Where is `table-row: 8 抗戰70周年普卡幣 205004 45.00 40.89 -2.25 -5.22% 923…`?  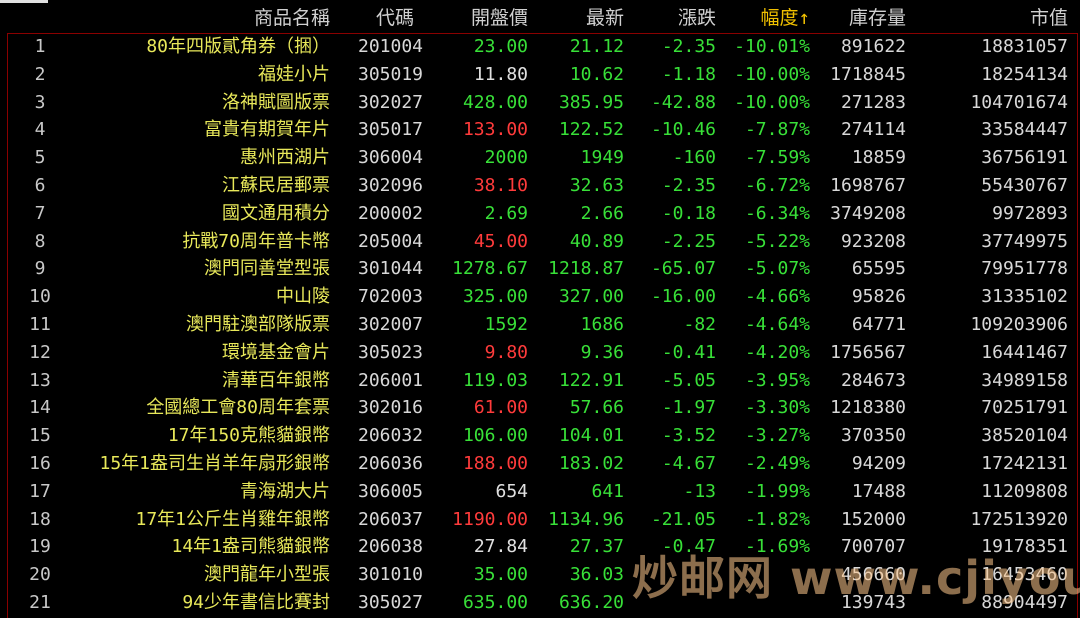
table-row: 8 抗戰70周年普卡幣 205004 45.00 40.89 -2.25 -5.22% 923… is located at coordinates (540, 242).